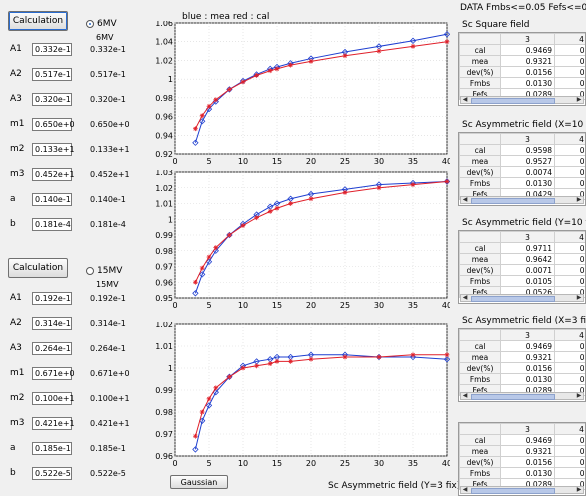 Image resolution: width=586 pixels, height=496 pixels. I want to click on param-label-a1: A1, so click(18, 49).